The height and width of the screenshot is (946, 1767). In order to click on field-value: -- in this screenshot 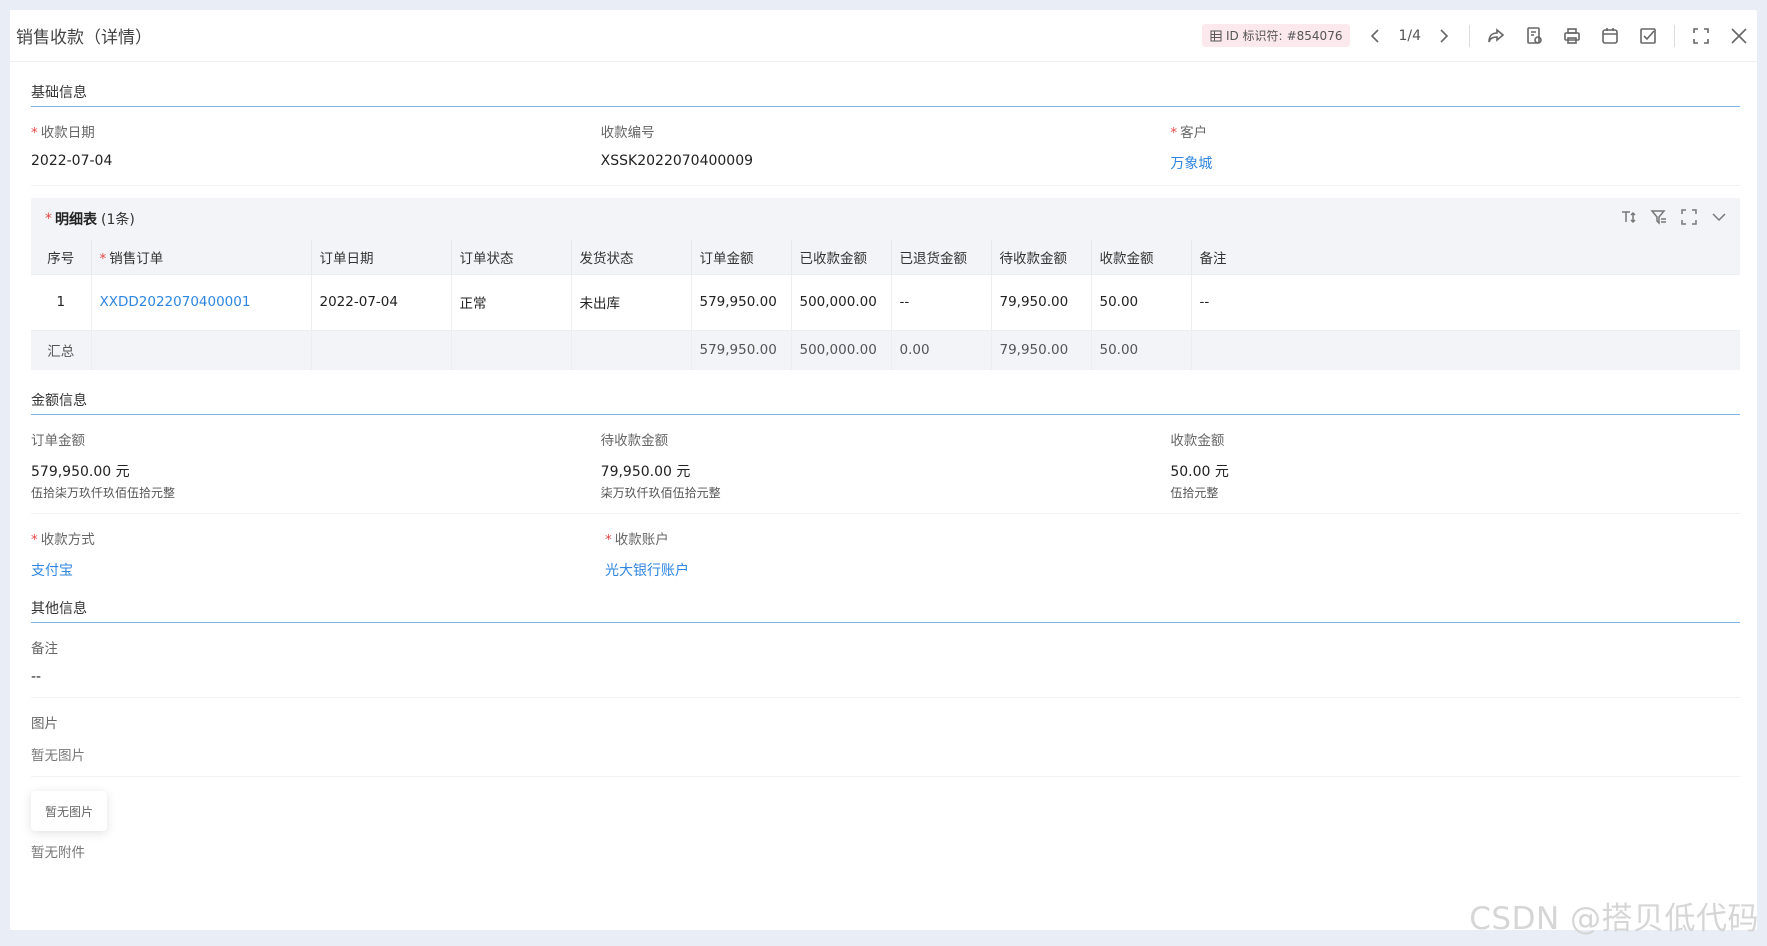, I will do `click(36, 677)`.